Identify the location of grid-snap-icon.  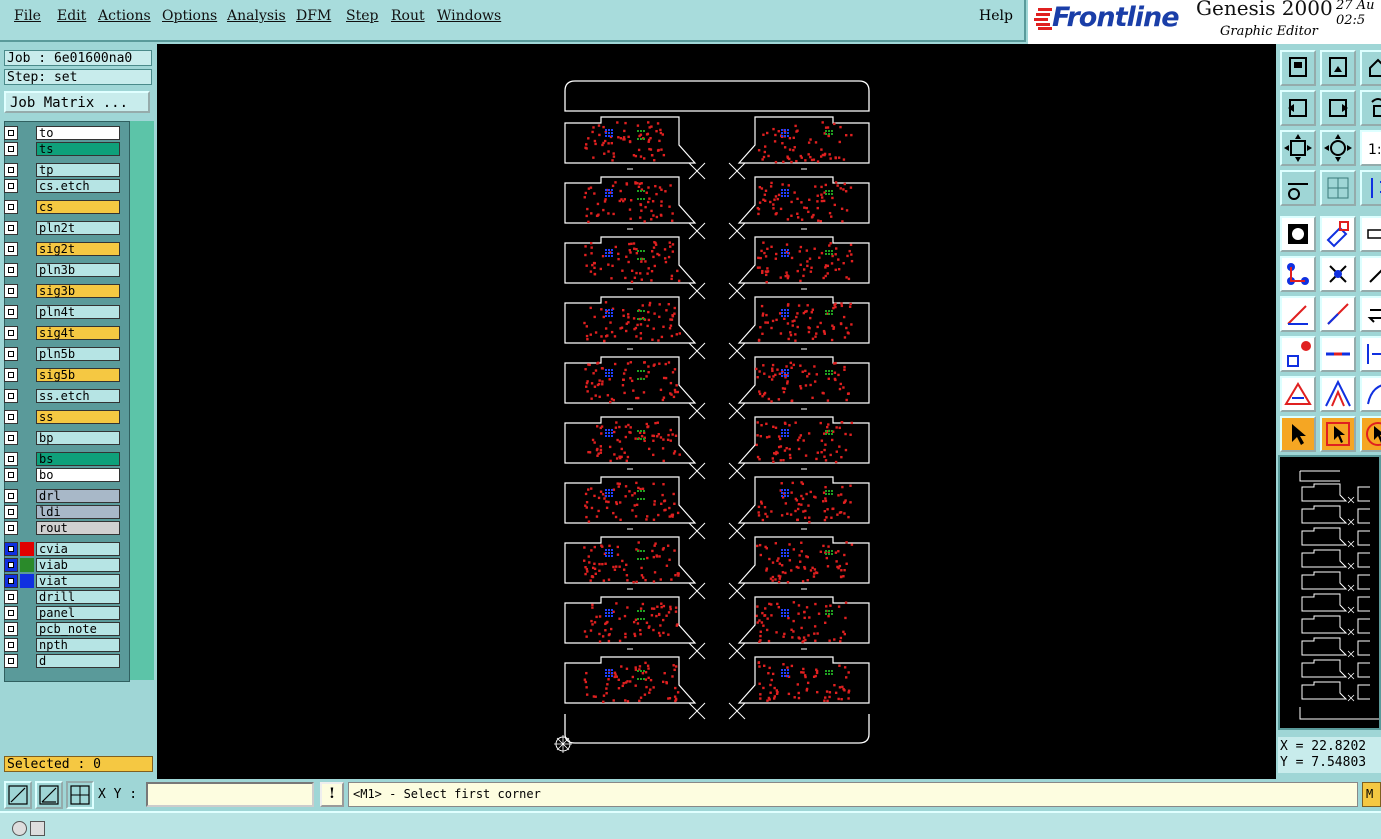
(80, 795).